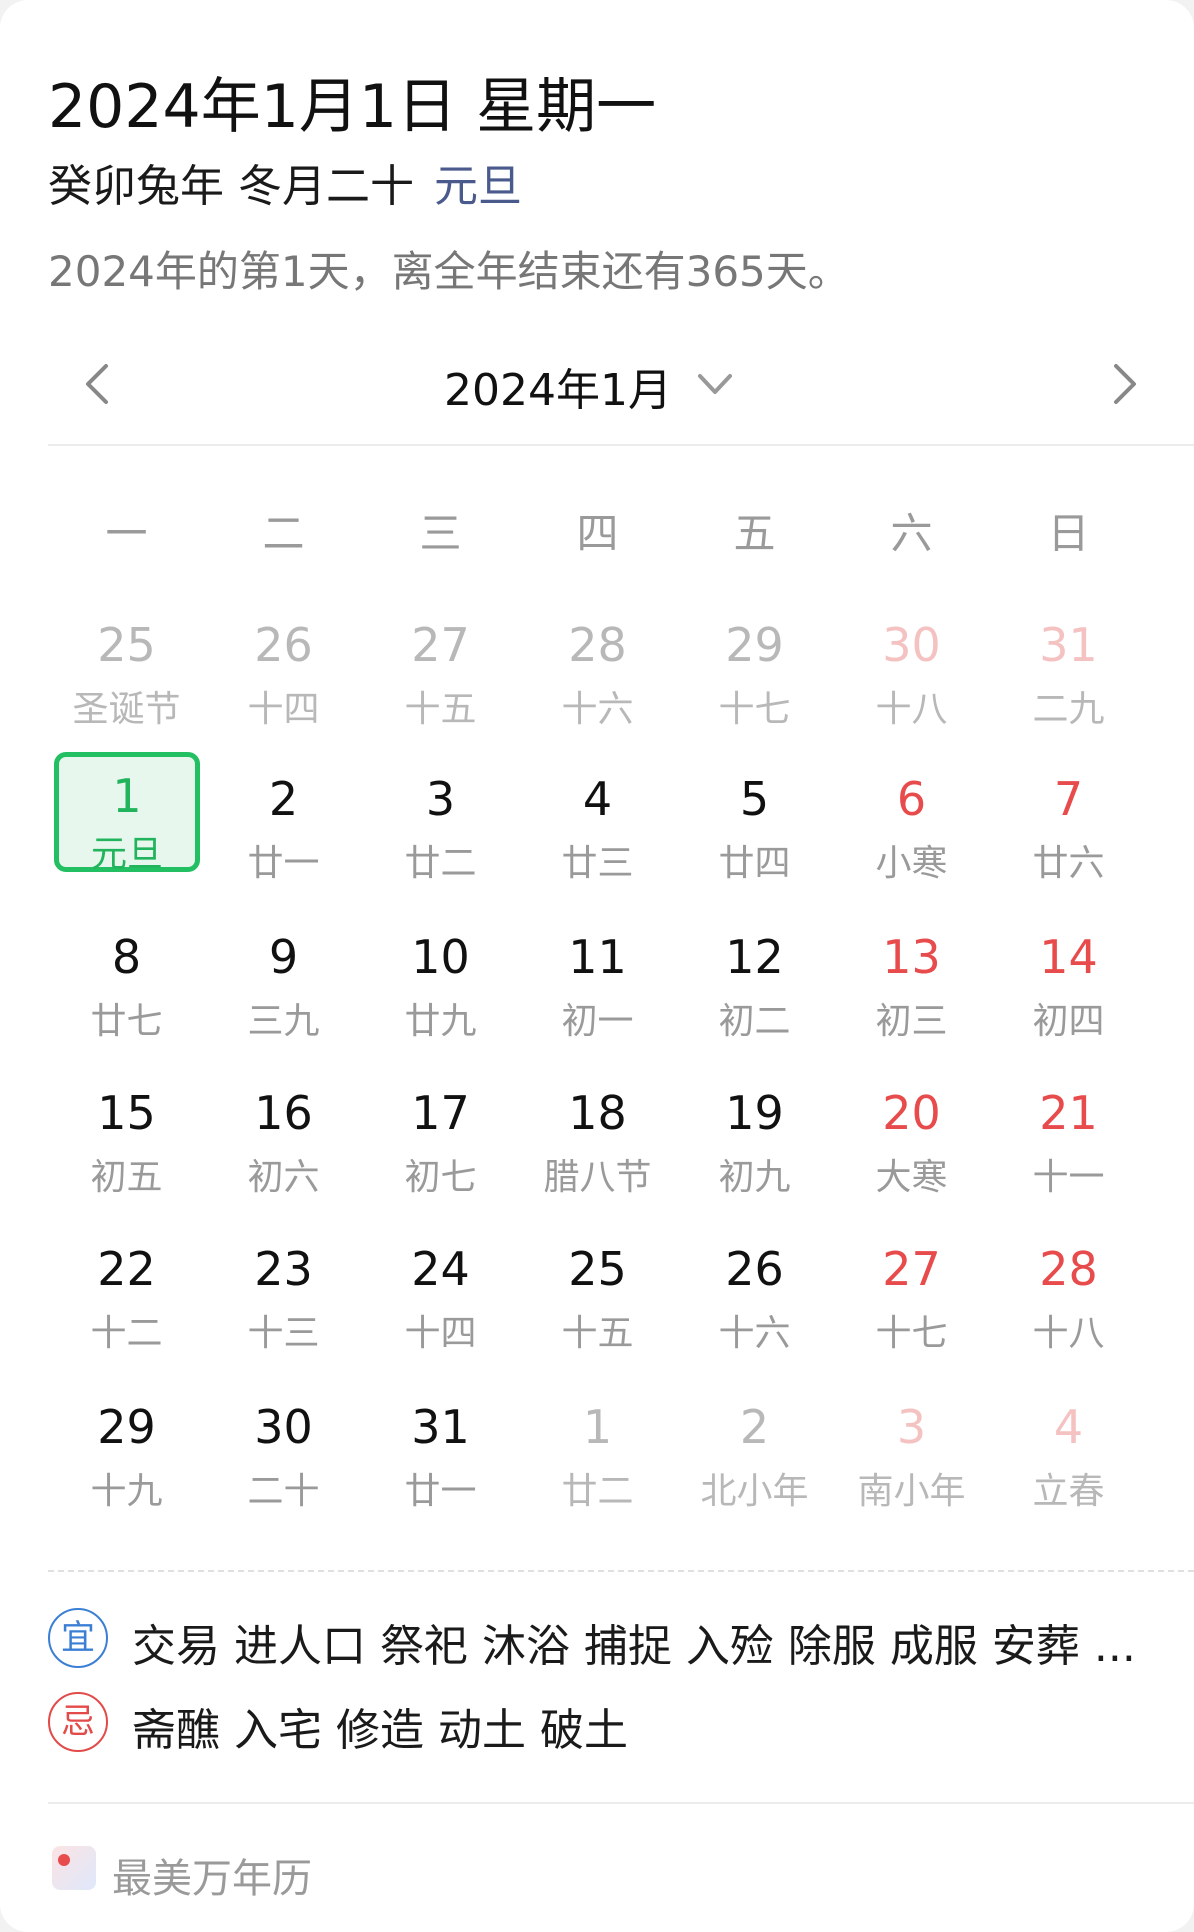 This screenshot has height=1932, width=1194. Describe the element at coordinates (126, 1177) in the screenshot. I see `lunar-day-label: 初五` at that location.